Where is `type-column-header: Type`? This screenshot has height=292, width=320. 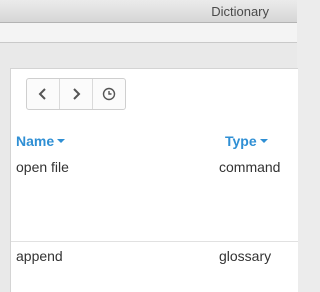
type-column-header: Type is located at coordinates (246, 141).